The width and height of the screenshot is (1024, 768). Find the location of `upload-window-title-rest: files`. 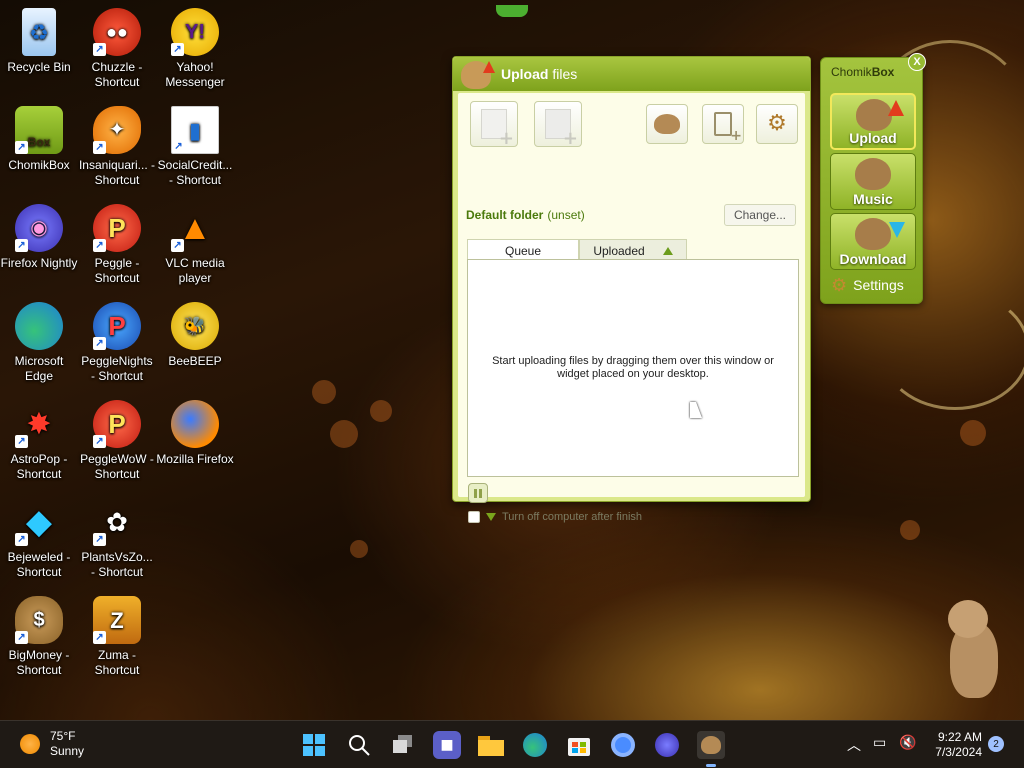

upload-window-title-rest: files is located at coordinates (563, 74).